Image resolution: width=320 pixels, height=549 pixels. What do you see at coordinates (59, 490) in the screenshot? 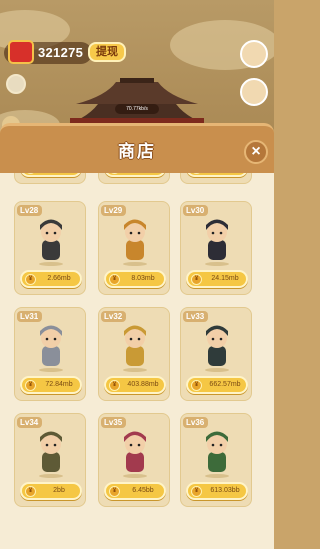
I see `item-price: 2bb` at bounding box center [59, 490].